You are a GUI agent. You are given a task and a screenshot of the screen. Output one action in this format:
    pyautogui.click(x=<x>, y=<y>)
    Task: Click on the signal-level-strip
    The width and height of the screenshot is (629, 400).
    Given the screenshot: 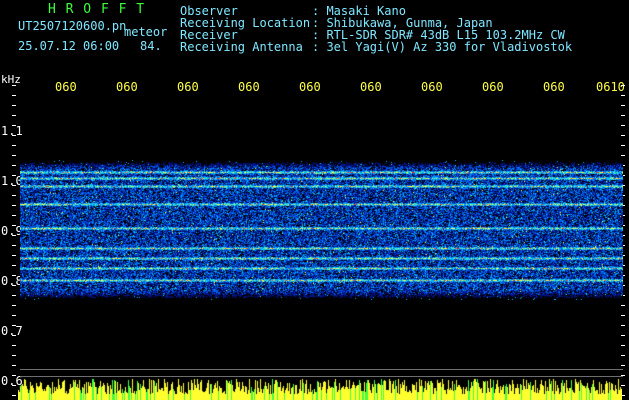 What is the action you would take?
    pyautogui.click(x=320, y=389)
    